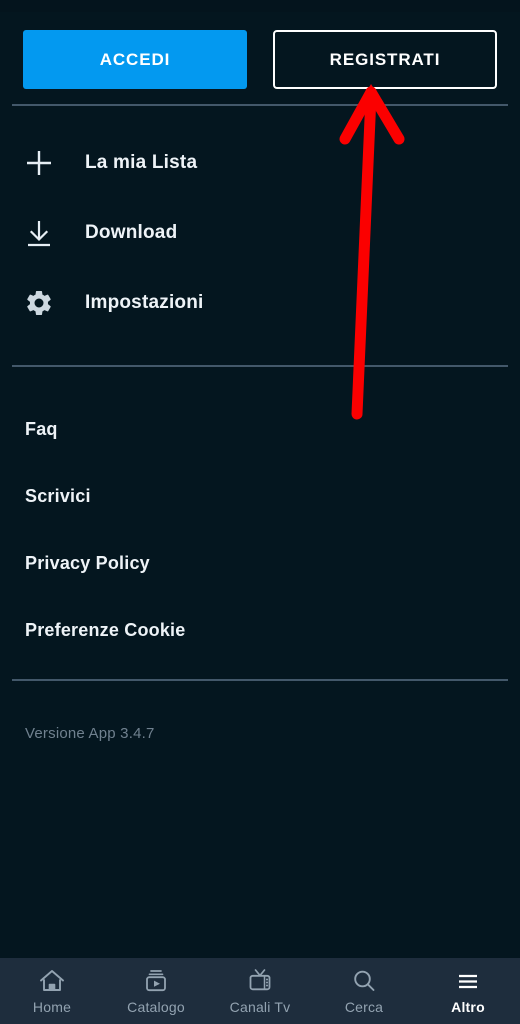 This screenshot has width=520, height=1024. What do you see at coordinates (260, 429) in the screenshot?
I see `link-item-faq: Faq` at bounding box center [260, 429].